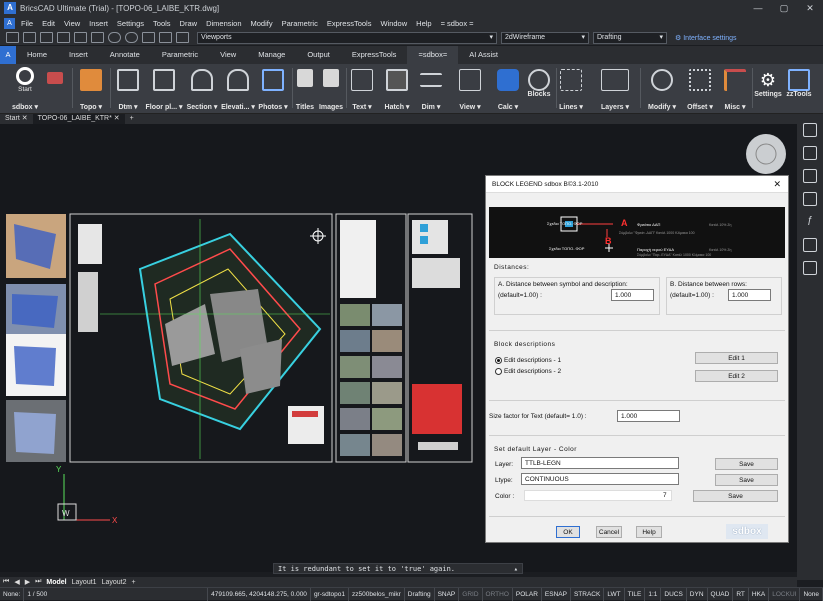  What do you see at coordinates (55, 89) in the screenshot?
I see `ribbon-sdbox-extra` at bounding box center [55, 89].